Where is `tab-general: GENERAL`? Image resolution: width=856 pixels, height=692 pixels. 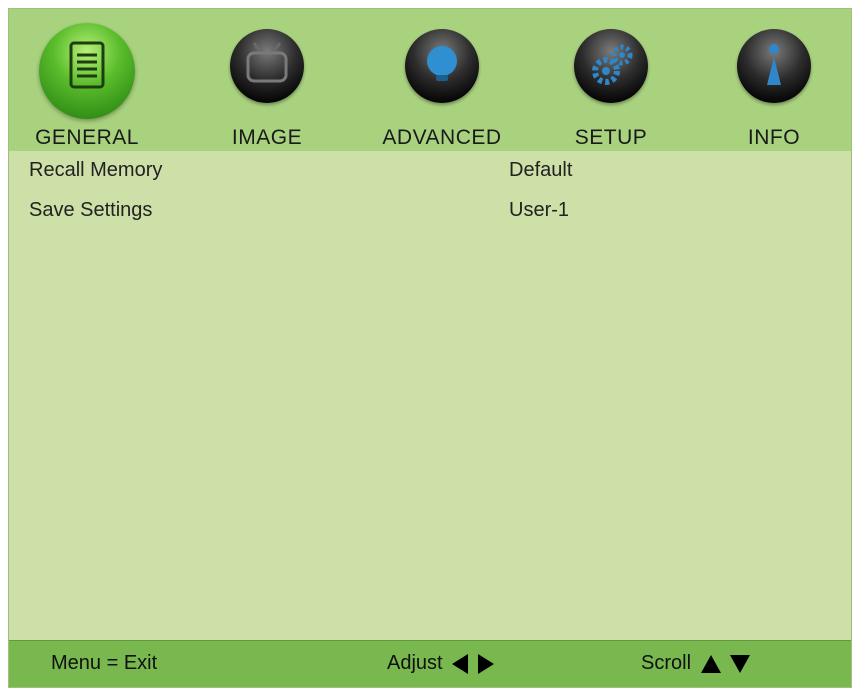 tab-general: GENERAL is located at coordinates (87, 87).